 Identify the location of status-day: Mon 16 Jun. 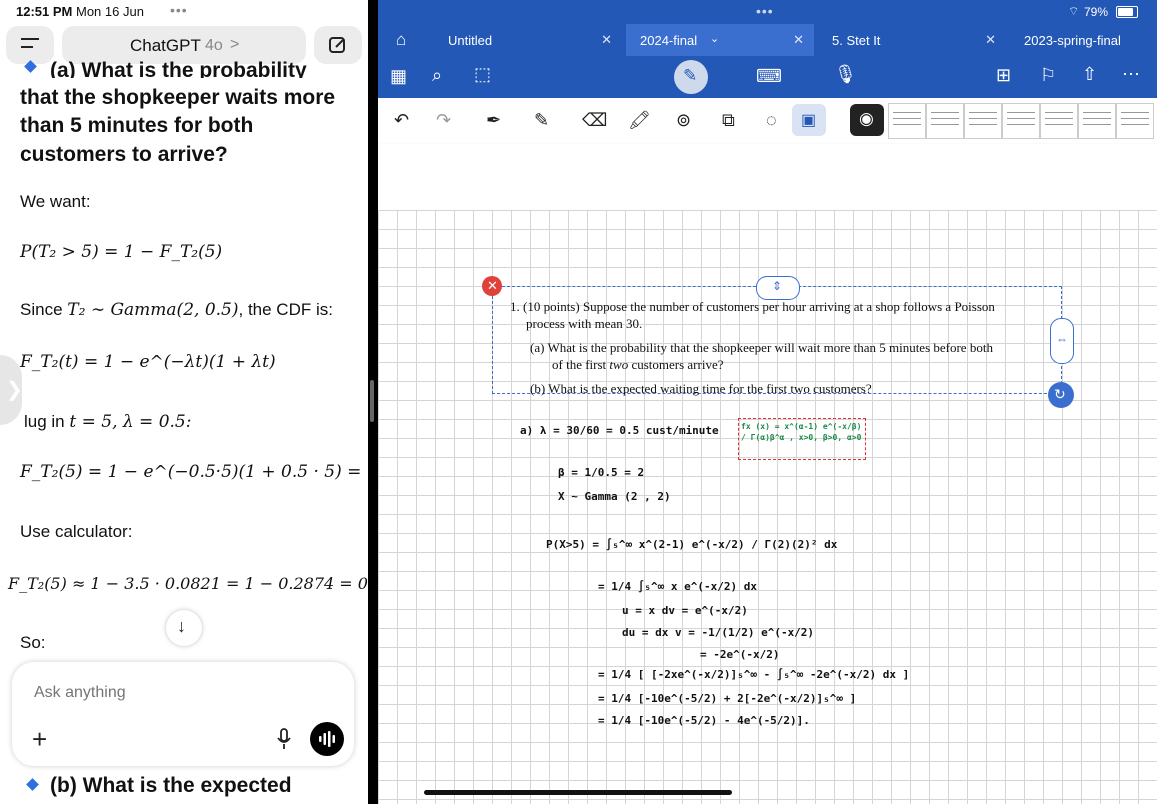
(110, 11).